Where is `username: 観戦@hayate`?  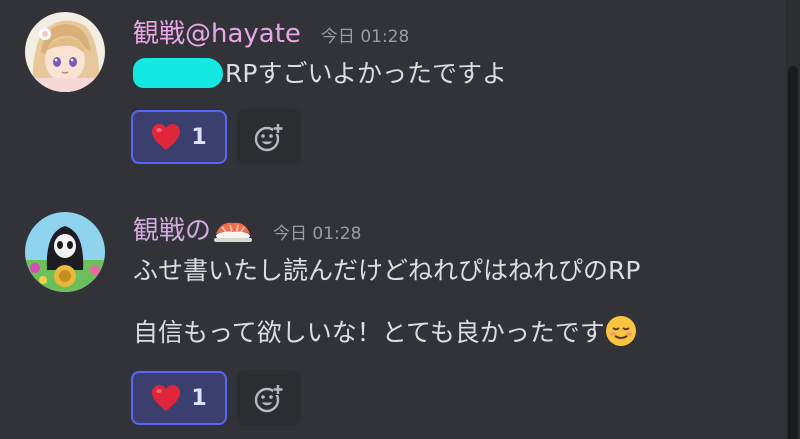
username: 観戦@hayate is located at coordinates (217, 34).